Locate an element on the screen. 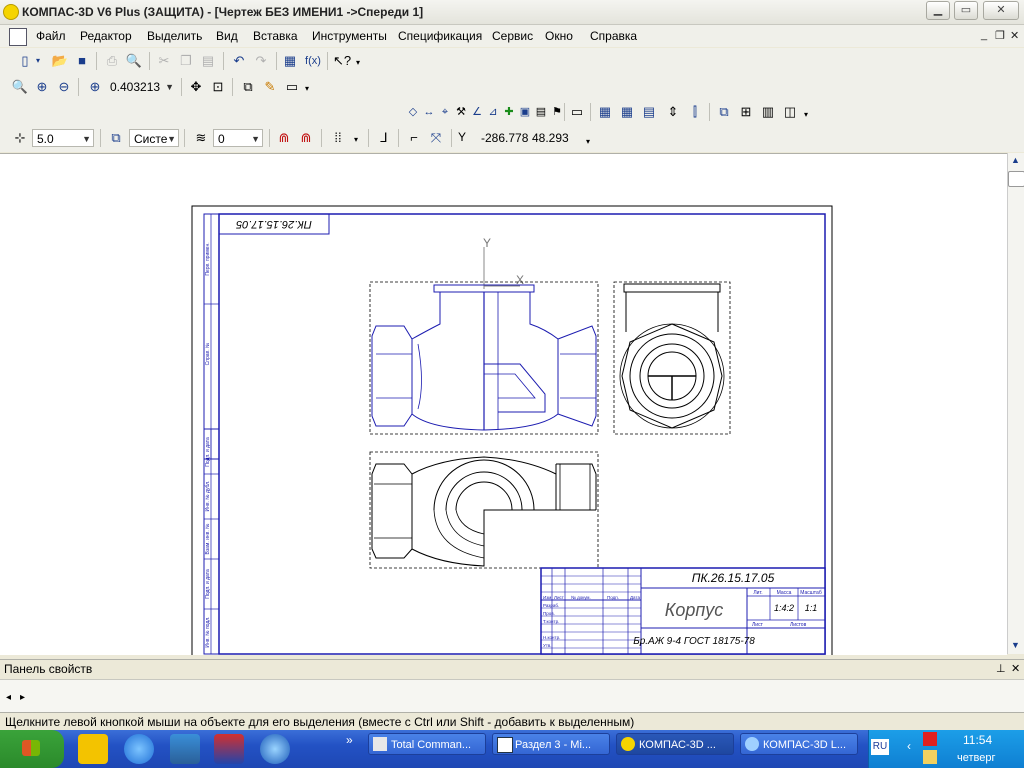  zoom-out-icon: ⊖ is located at coordinates (64, 87).